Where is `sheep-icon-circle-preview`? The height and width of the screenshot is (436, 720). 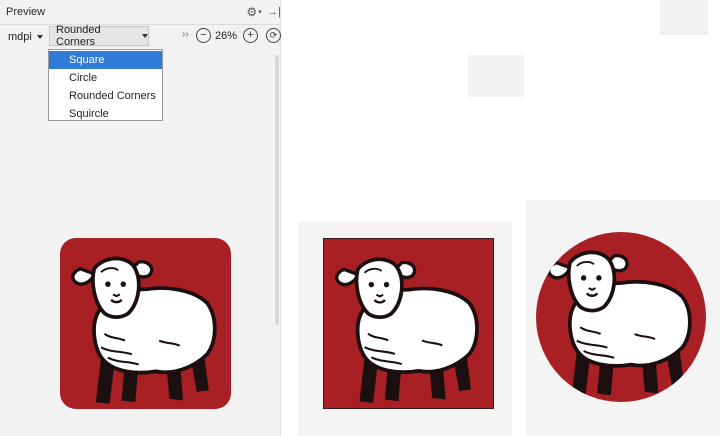 sheep-icon-circle-preview is located at coordinates (621, 317).